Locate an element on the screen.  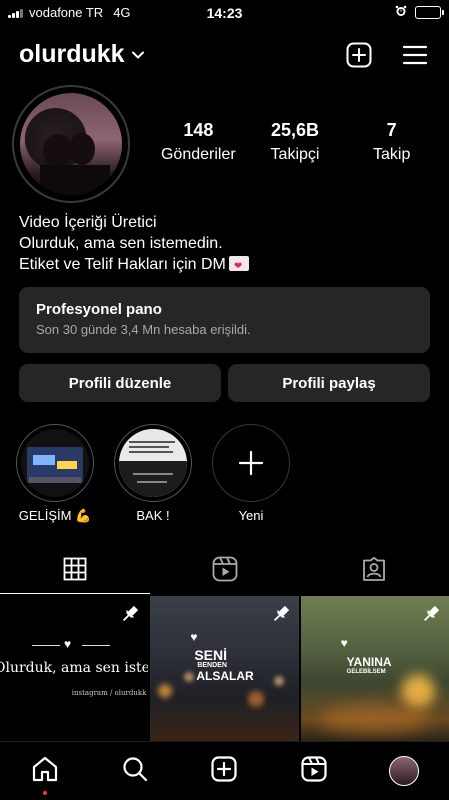
alarm-icon is located at coordinates (401, 12).